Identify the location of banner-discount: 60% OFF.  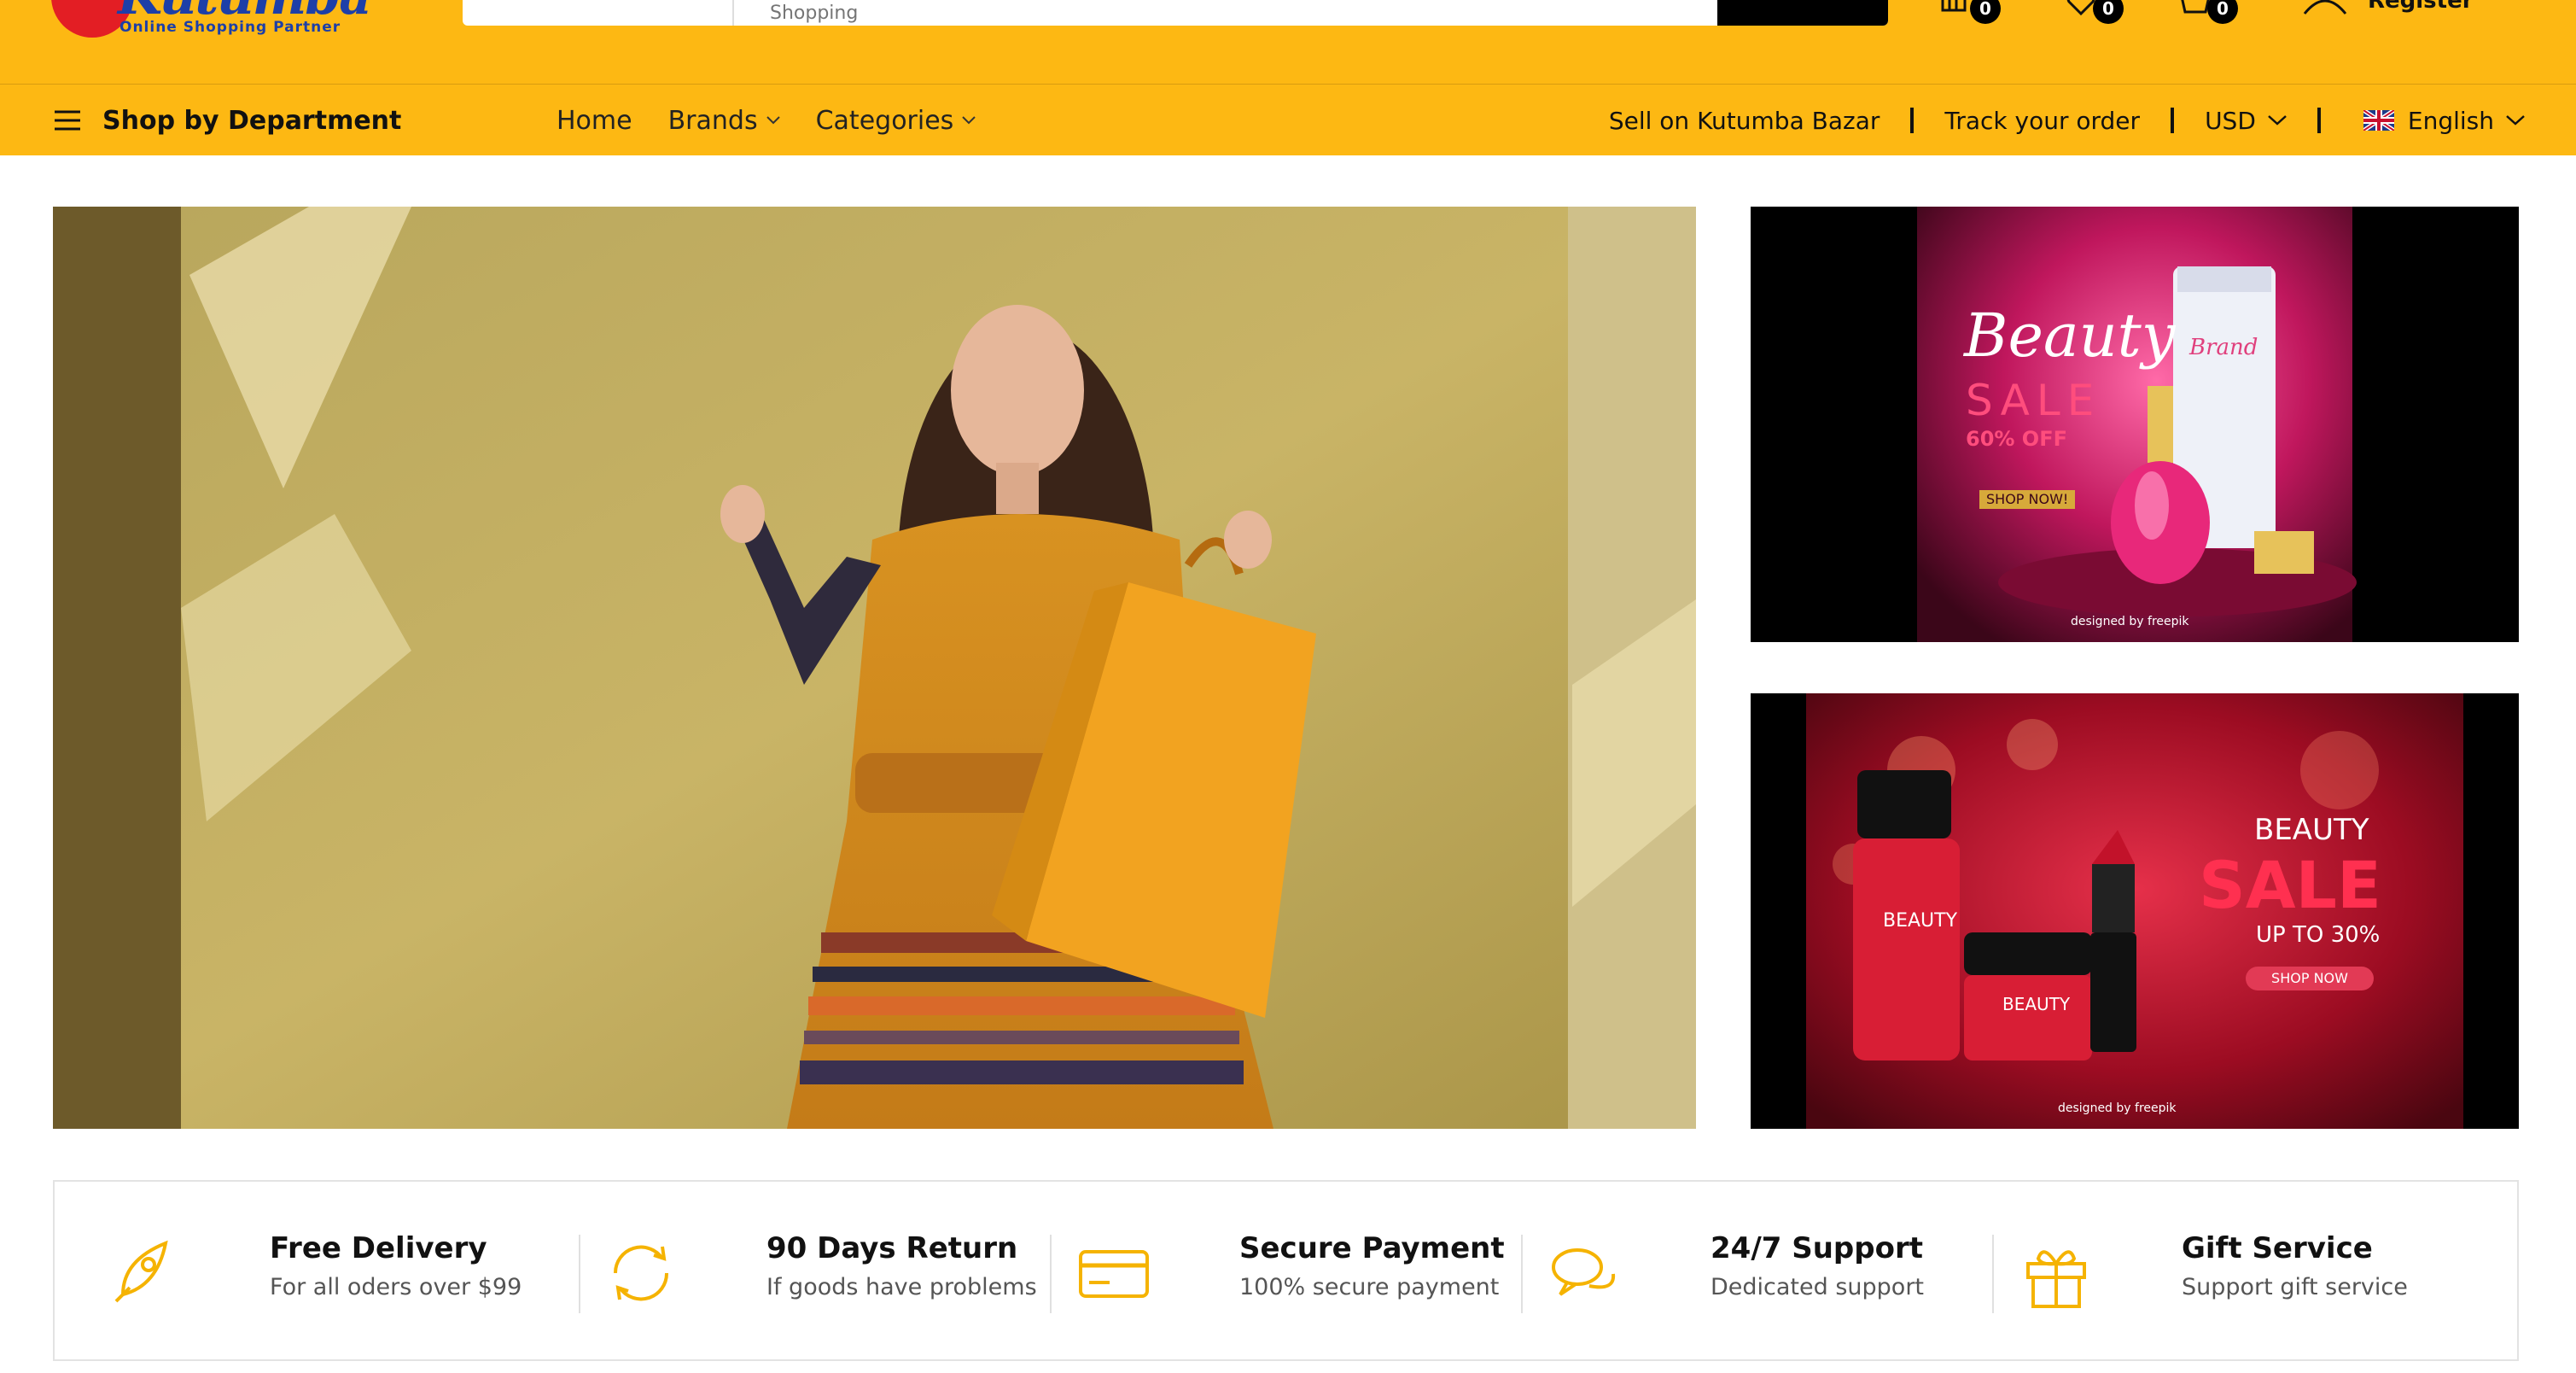
(2016, 439).